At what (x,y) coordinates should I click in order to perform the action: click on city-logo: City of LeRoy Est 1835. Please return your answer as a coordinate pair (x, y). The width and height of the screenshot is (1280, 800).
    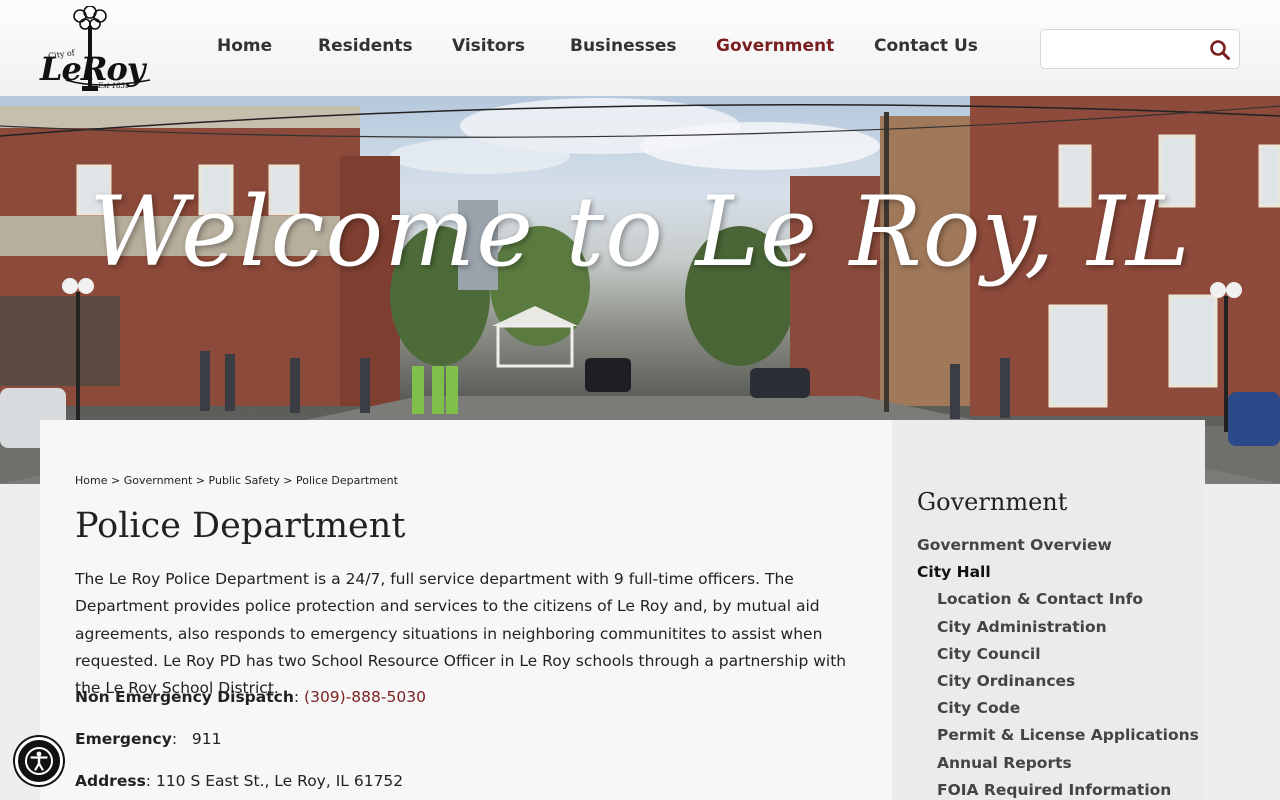
    Looking at the image, I should click on (96, 50).